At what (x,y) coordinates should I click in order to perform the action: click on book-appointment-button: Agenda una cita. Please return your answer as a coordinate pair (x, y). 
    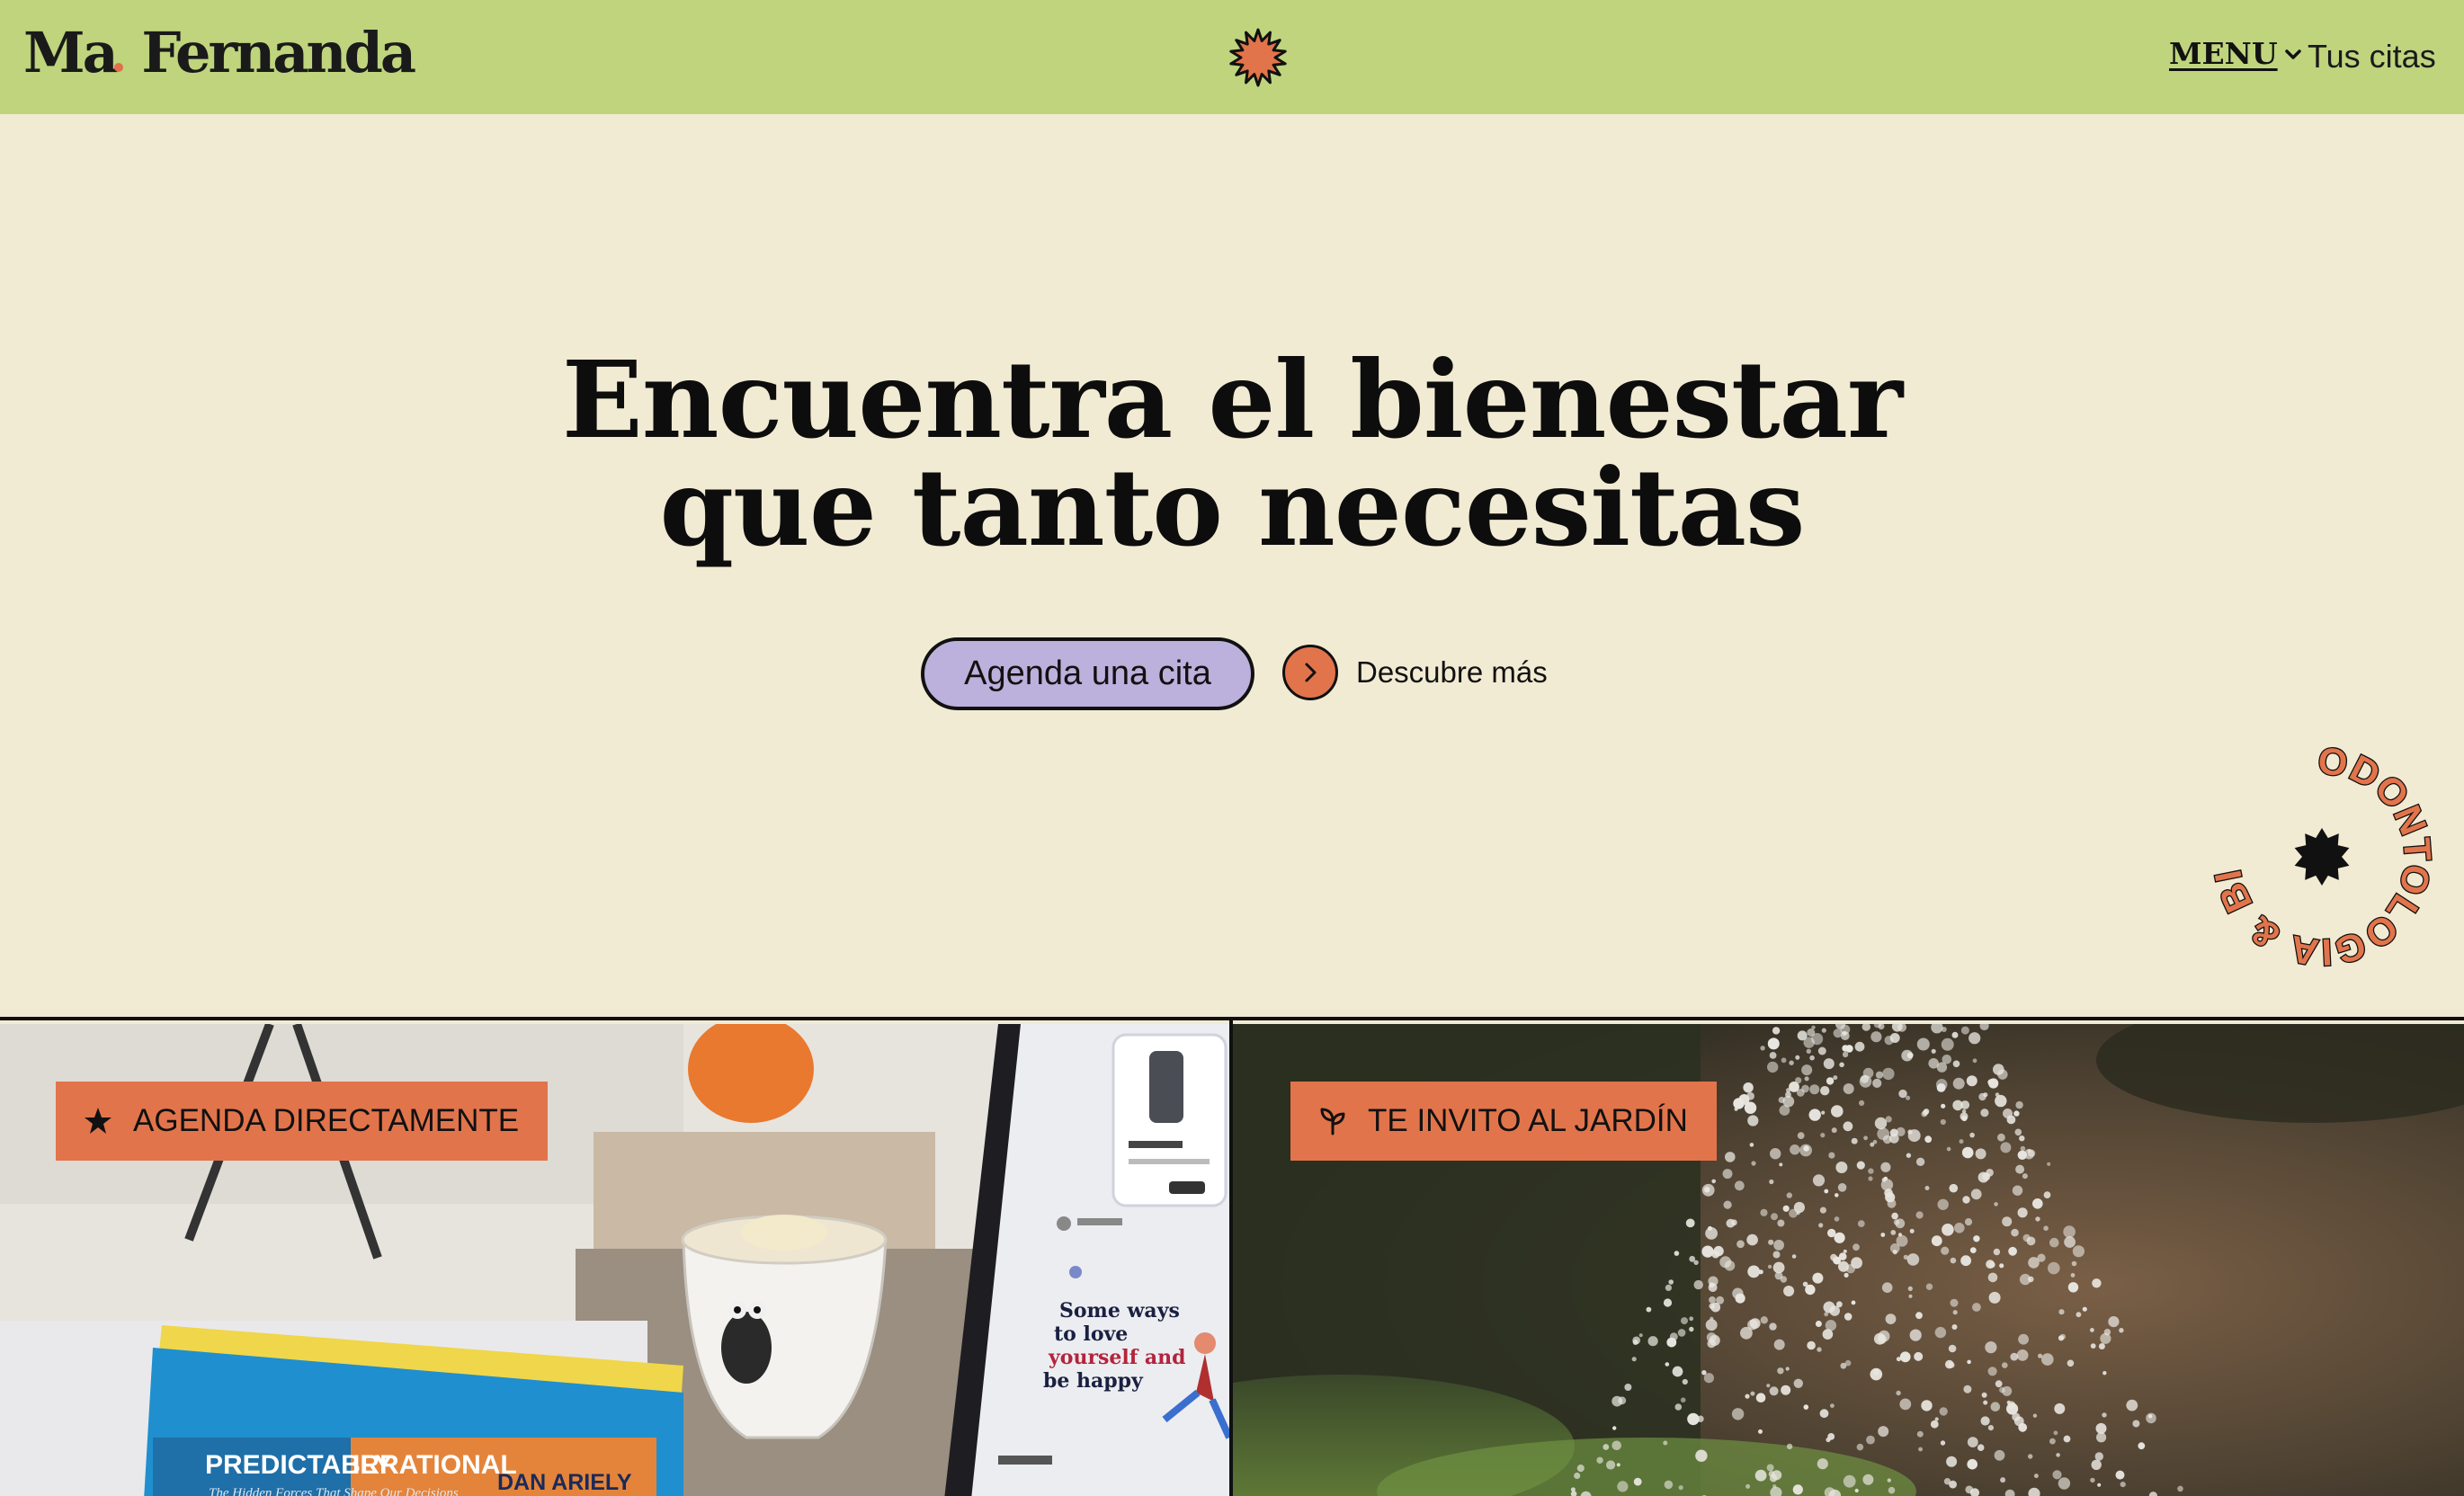
    Looking at the image, I should click on (1087, 673).